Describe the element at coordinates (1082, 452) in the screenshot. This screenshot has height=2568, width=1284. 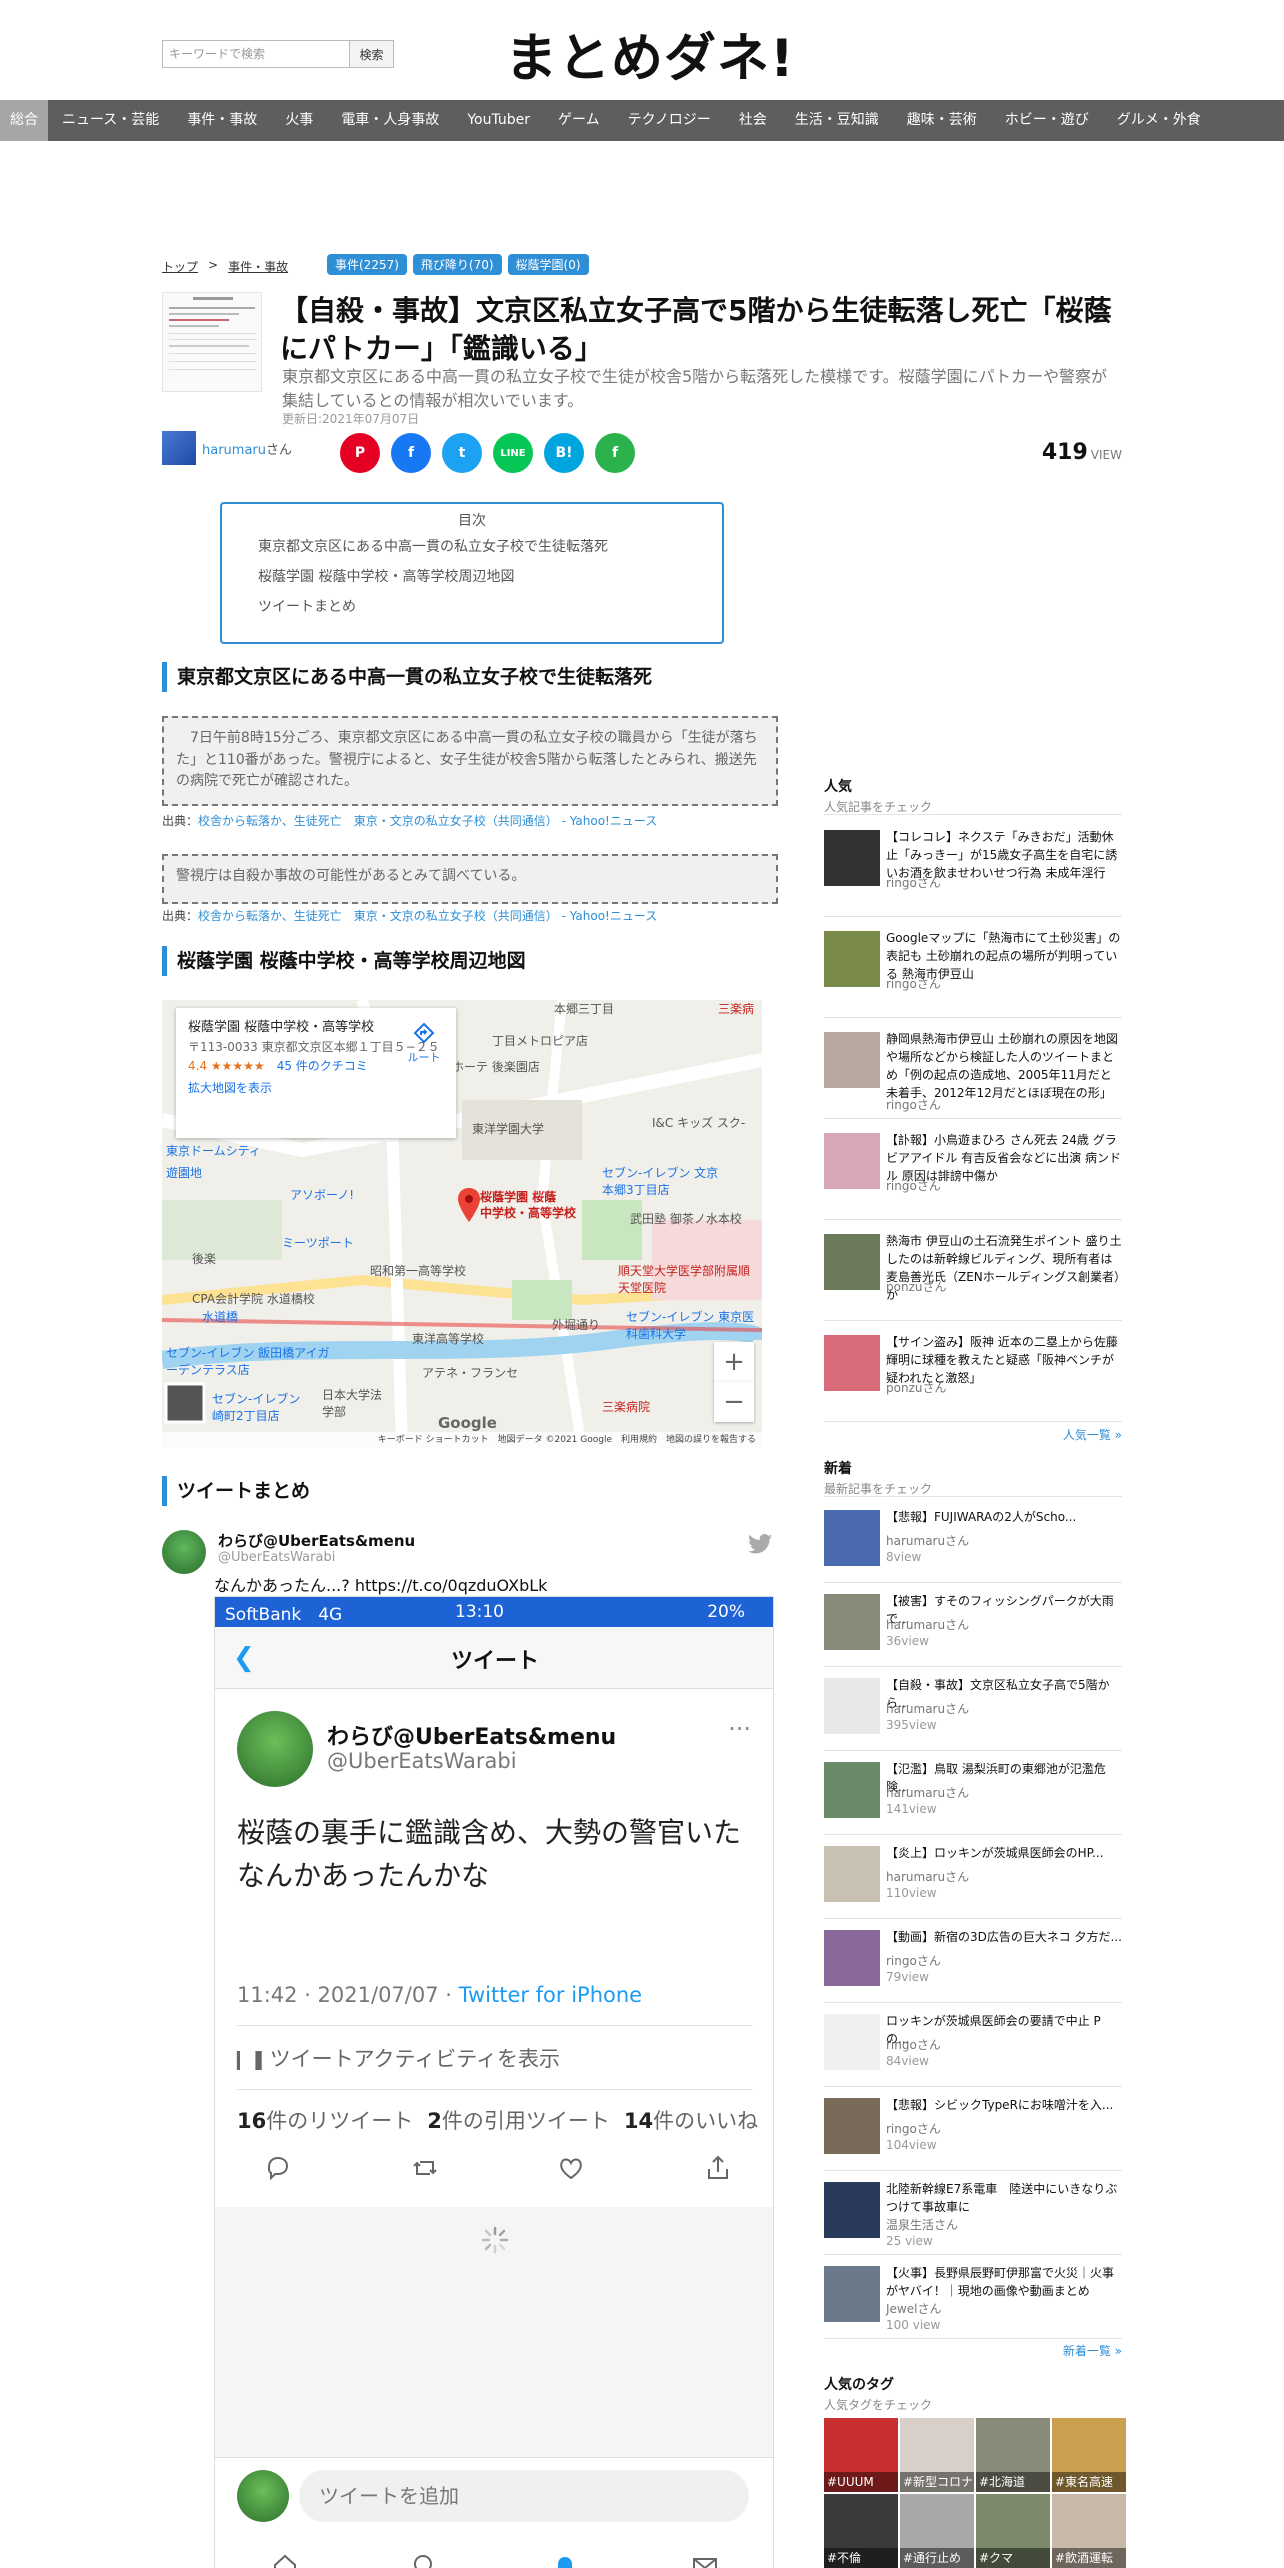
I see `view-count: 419 VIEW` at that location.